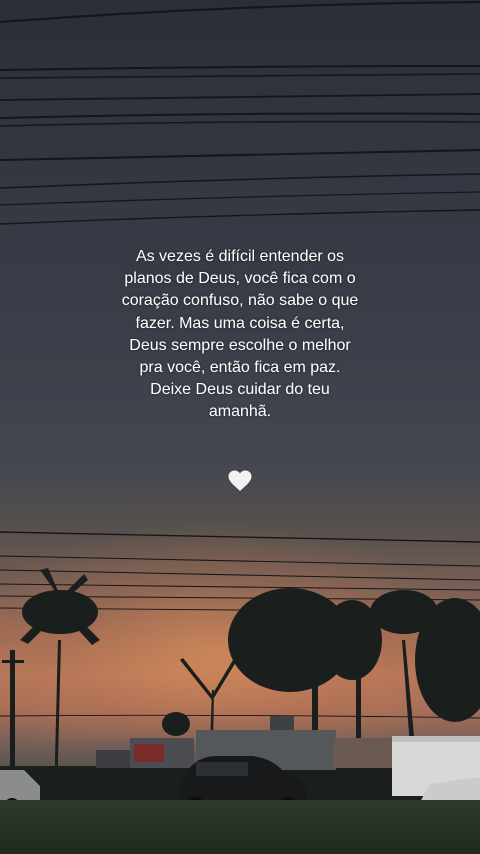 The height and width of the screenshot is (854, 480). Describe the element at coordinates (240, 301) in the screenshot. I see `quote-line: coração confuso, não sabe o que` at that location.